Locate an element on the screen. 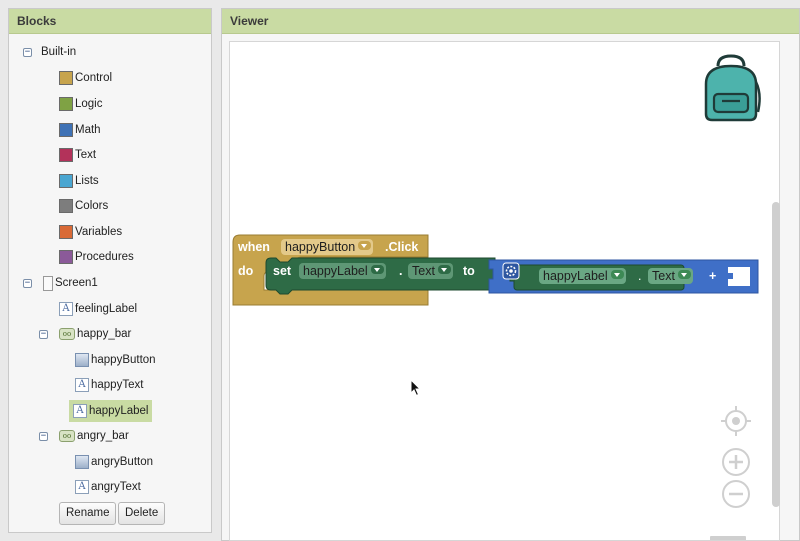 This screenshot has height=541, width=800. tree-item-angrybutton: angryButton is located at coordinates (114, 462).